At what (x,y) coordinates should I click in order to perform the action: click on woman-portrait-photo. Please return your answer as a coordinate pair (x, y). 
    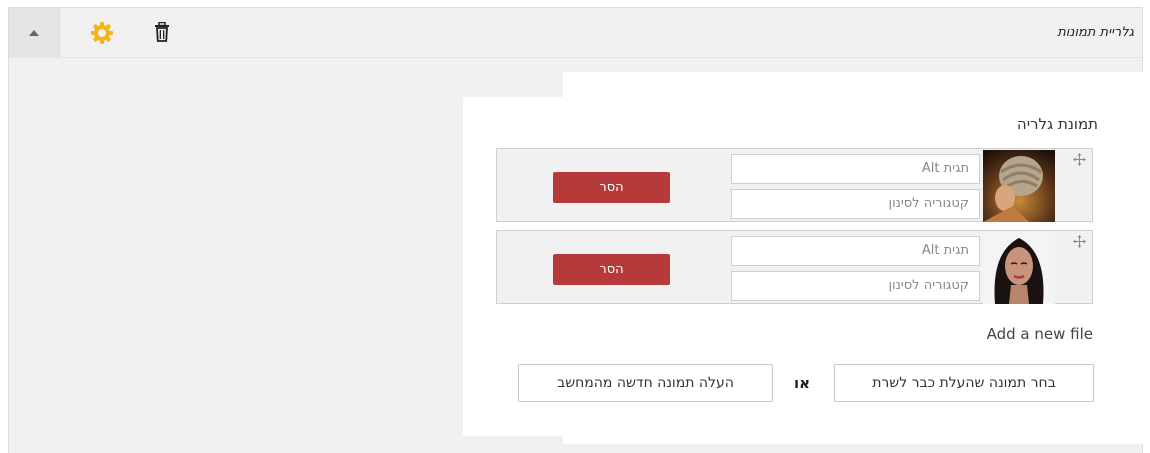
    Looking at the image, I should click on (1019, 268).